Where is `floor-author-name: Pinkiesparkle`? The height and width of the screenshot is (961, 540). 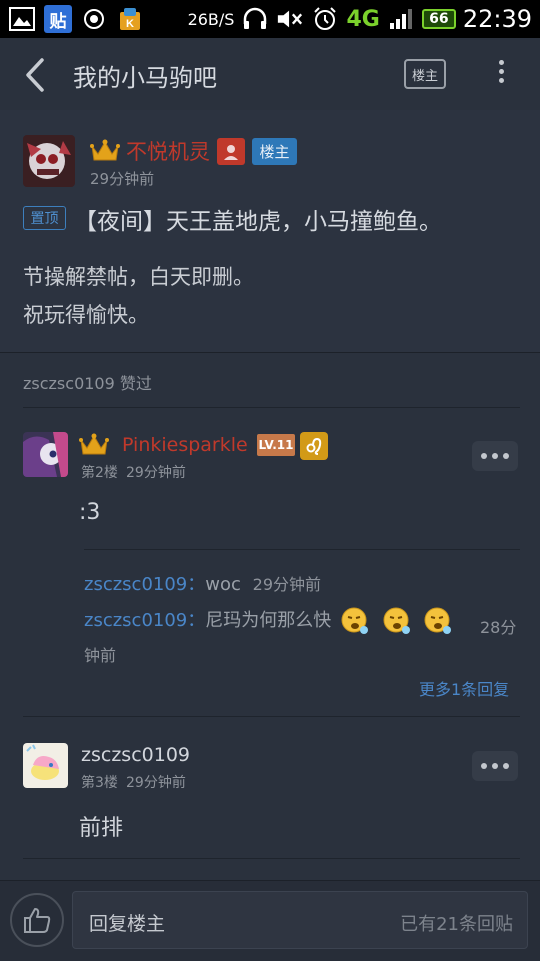
floor-author-name: Pinkiesparkle is located at coordinates (185, 445).